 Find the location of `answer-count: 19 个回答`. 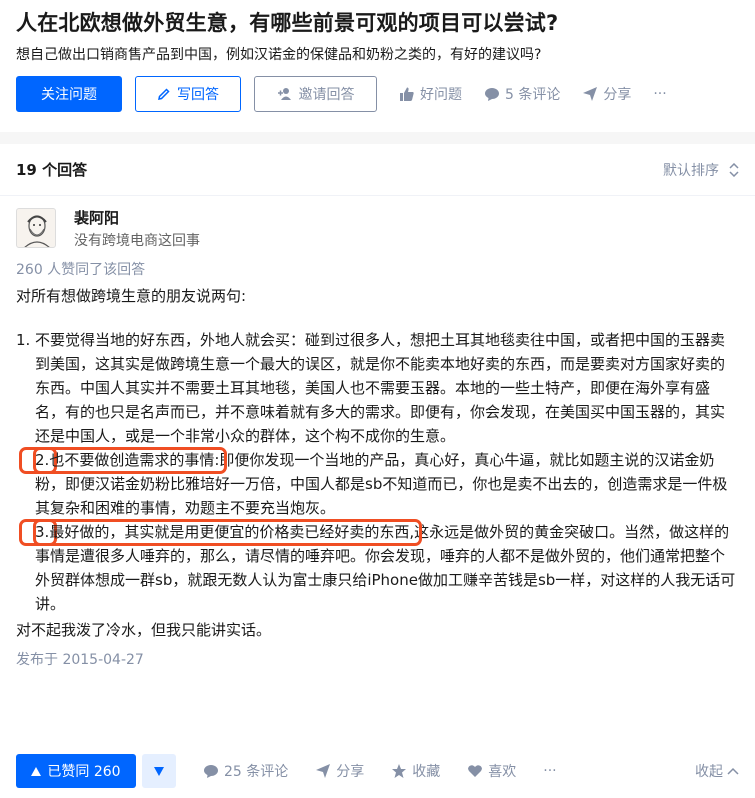

answer-count: 19 个回答 is located at coordinates (52, 170).